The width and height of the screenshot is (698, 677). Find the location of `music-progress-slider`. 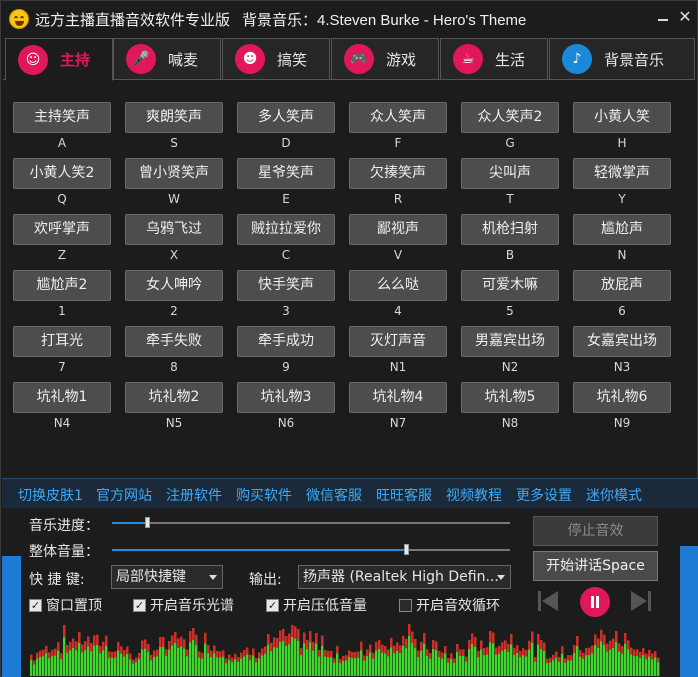

music-progress-slider is located at coordinates (311, 522).